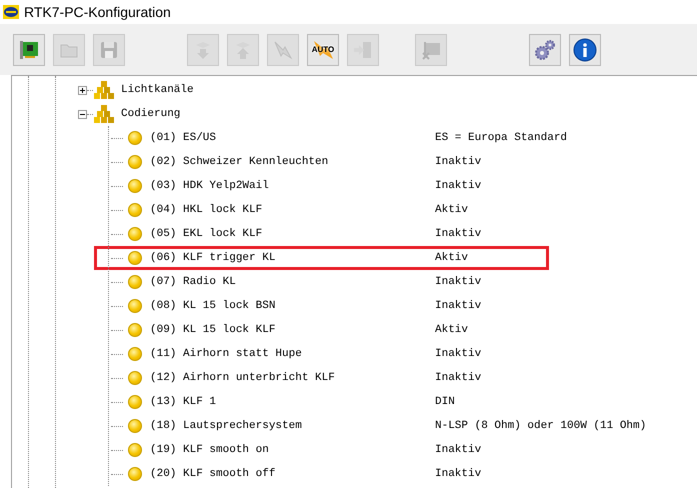  I want to click on setting-label: (02) Schweizer Kennleuchten, so click(292, 162).